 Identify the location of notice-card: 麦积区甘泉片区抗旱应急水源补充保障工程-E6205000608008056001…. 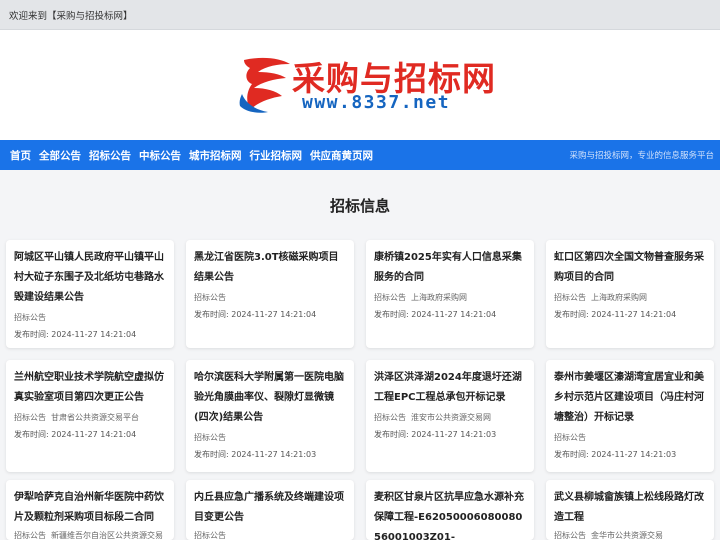
(450, 510).